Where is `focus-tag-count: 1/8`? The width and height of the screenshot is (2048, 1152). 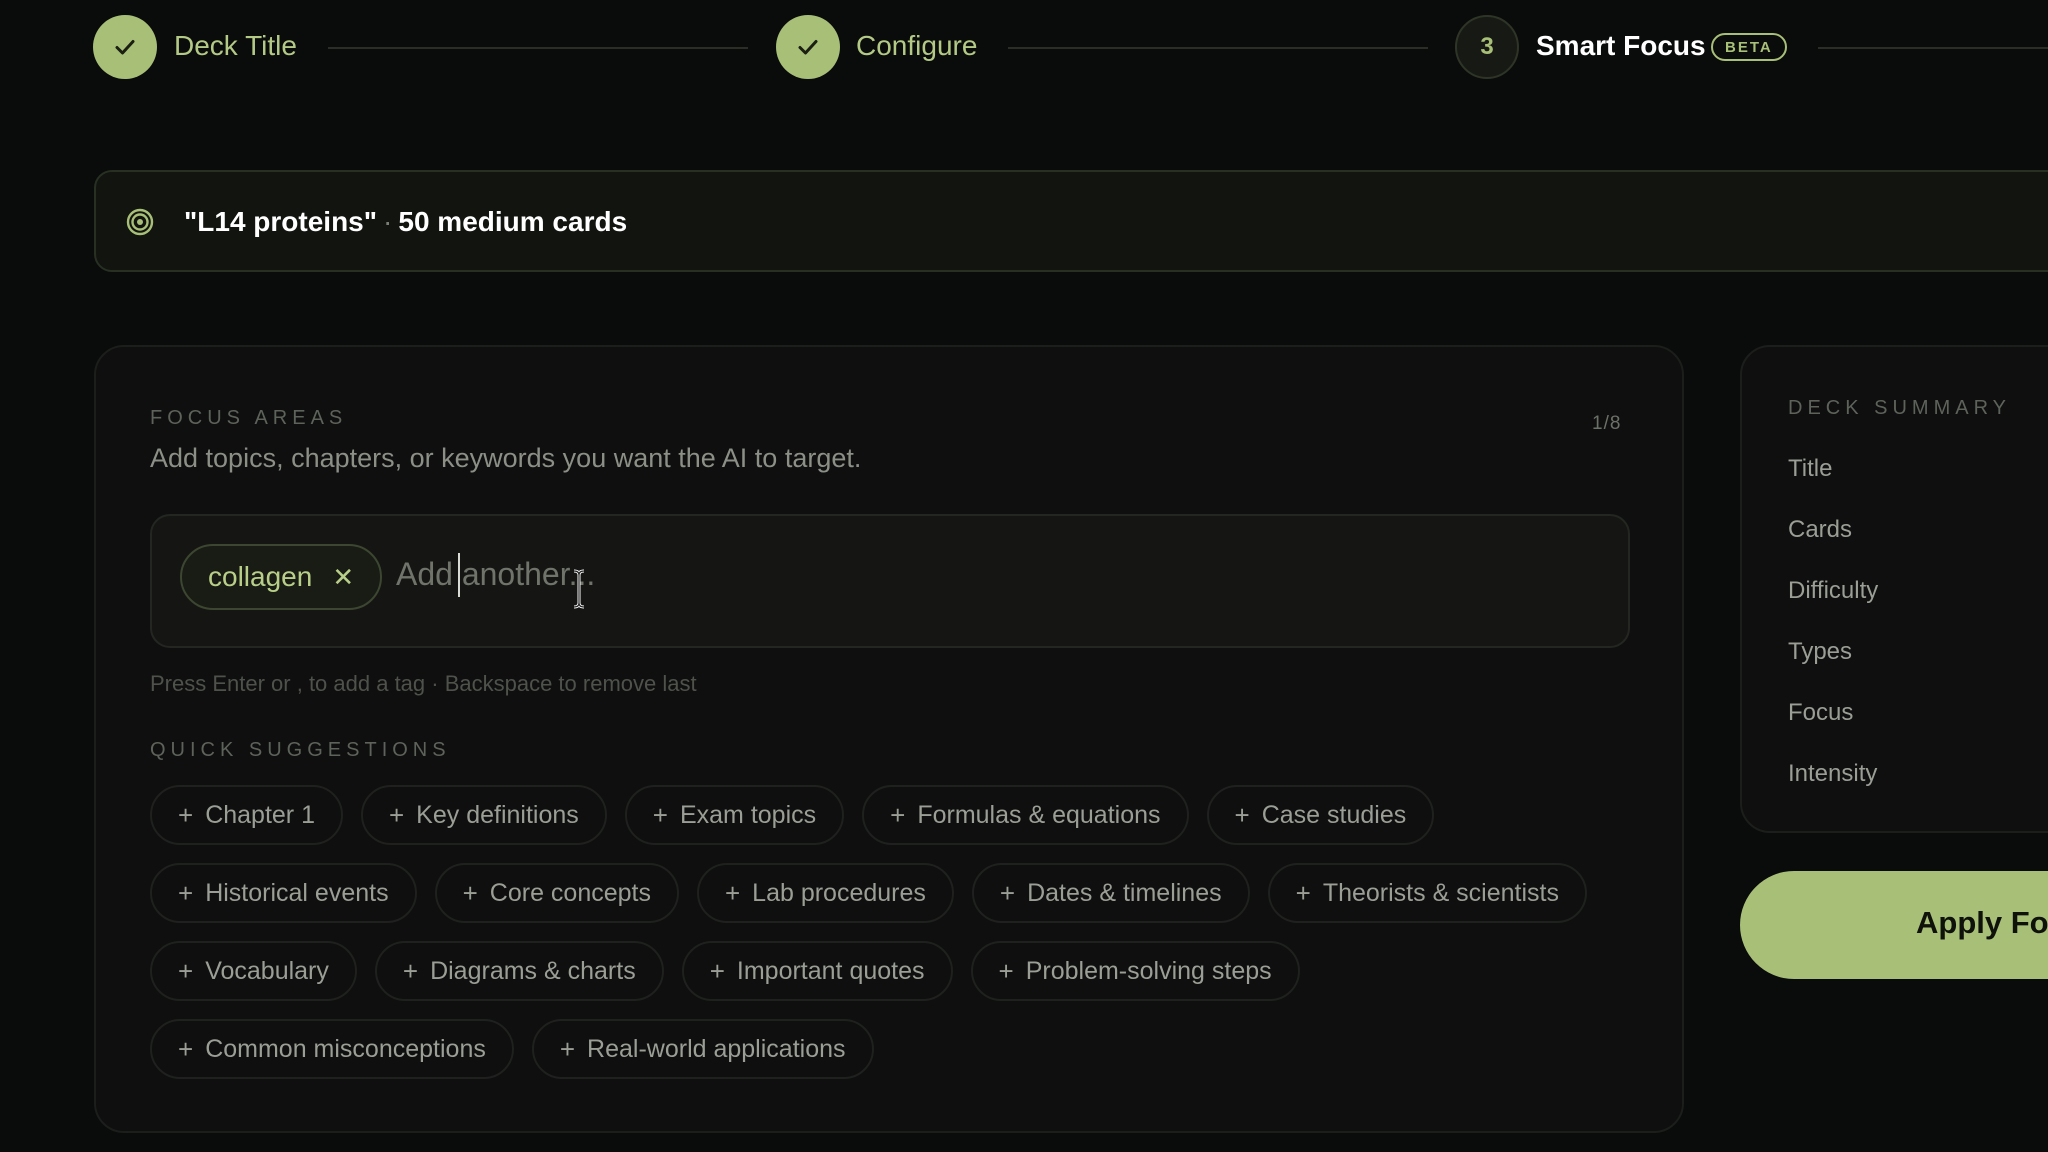
focus-tag-count: 1/8 is located at coordinates (1607, 423).